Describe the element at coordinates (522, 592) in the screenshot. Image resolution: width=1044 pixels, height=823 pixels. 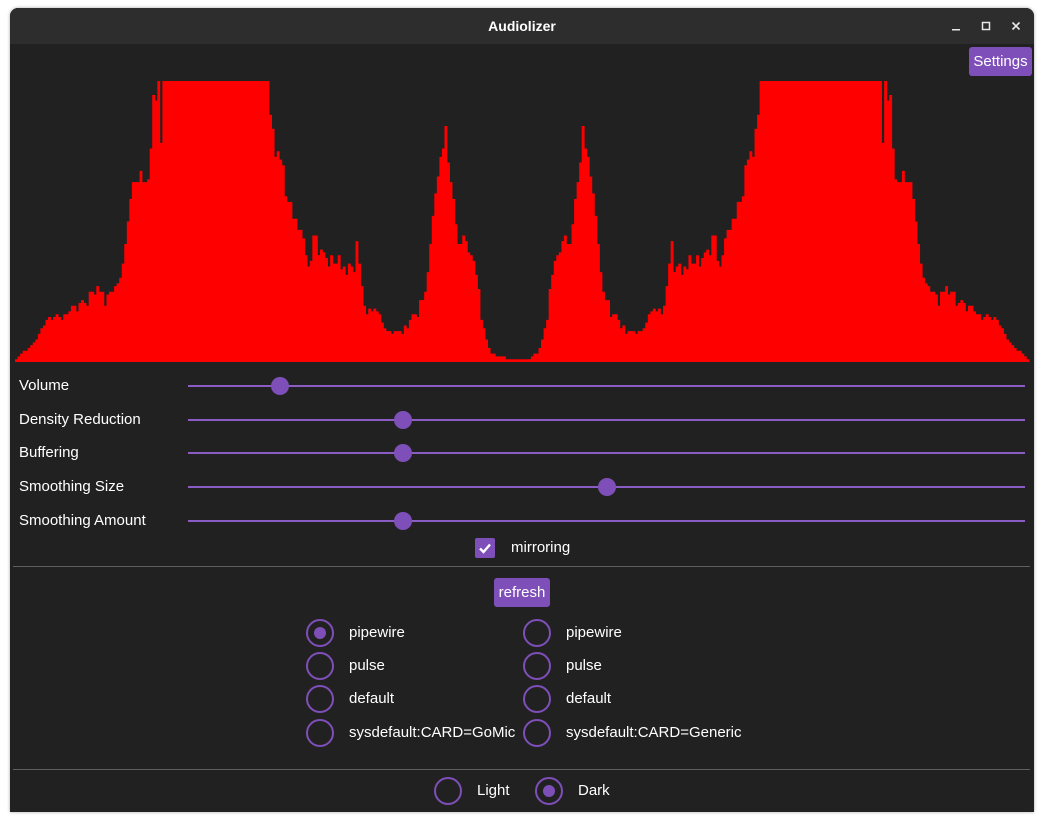
I see `refresh-button: refresh` at that location.